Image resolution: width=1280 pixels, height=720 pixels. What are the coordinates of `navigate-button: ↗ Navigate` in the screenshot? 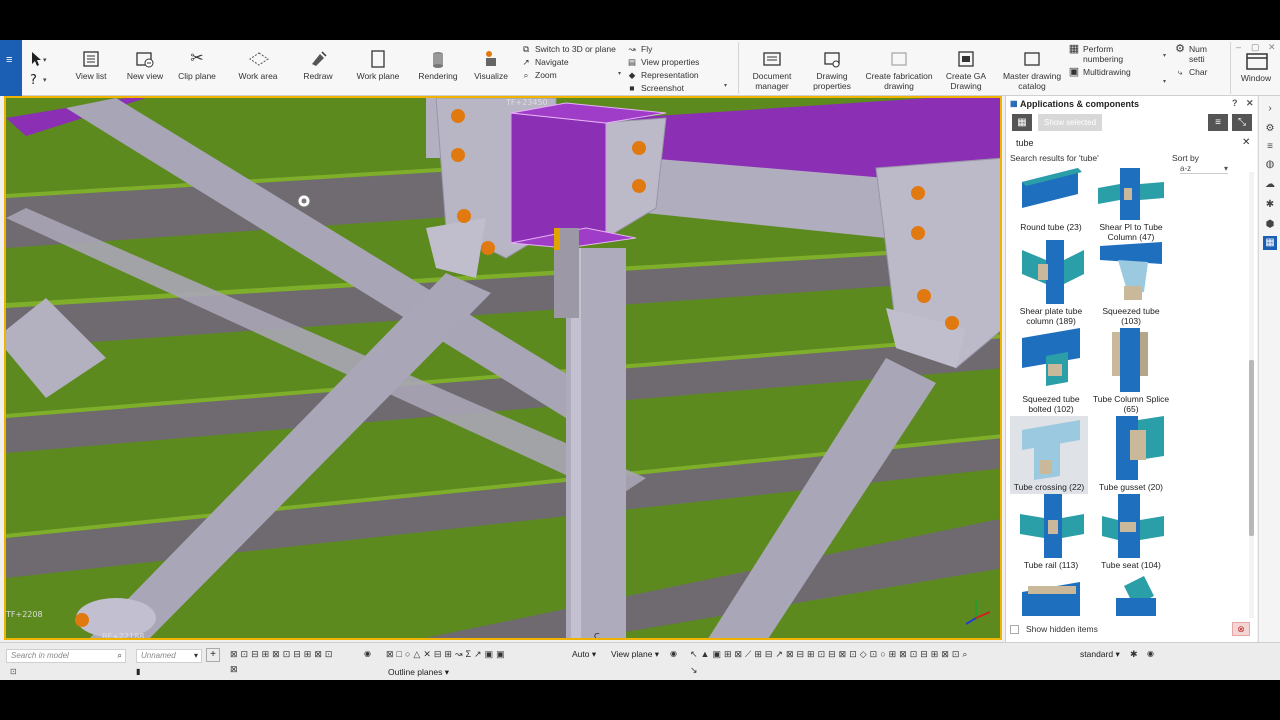 It's located at (568, 62).